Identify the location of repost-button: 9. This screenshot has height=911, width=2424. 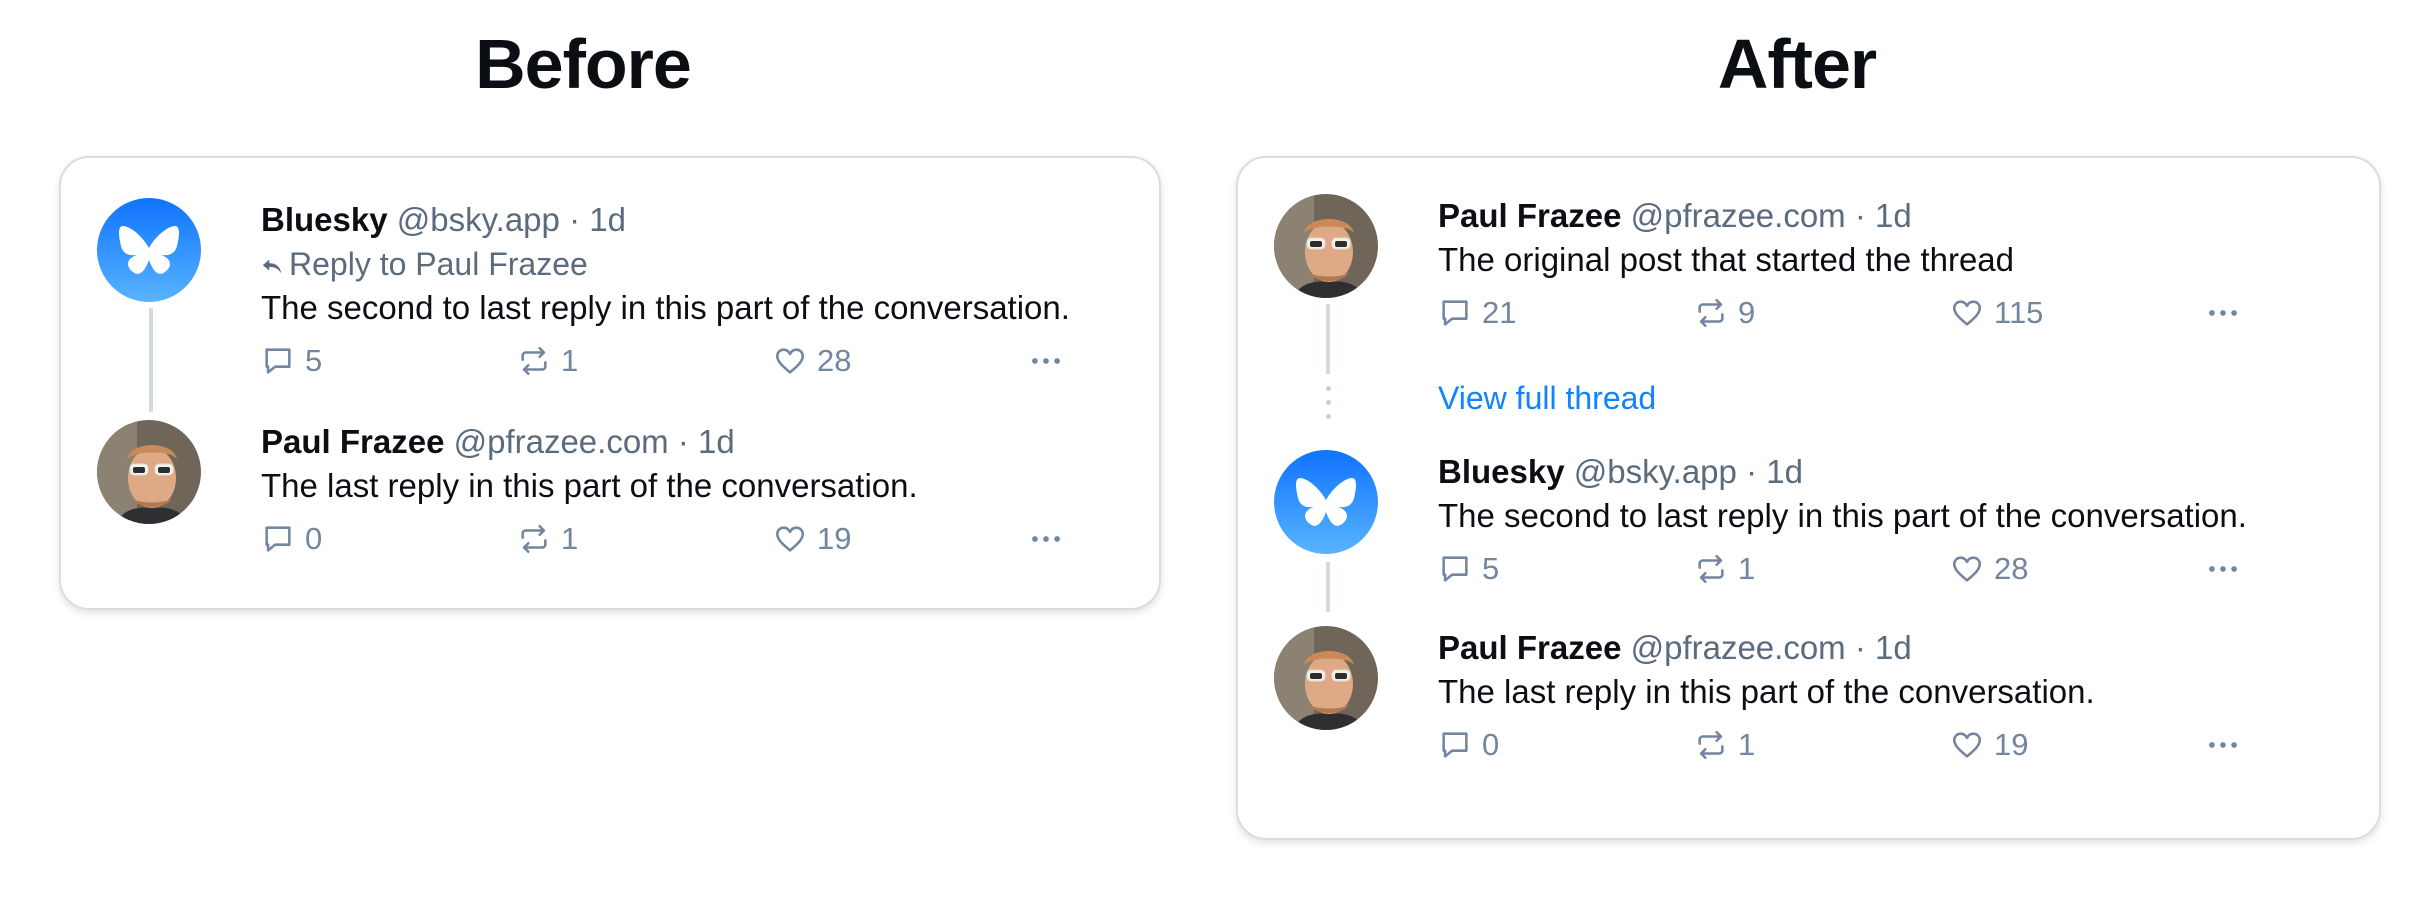
(1724, 313).